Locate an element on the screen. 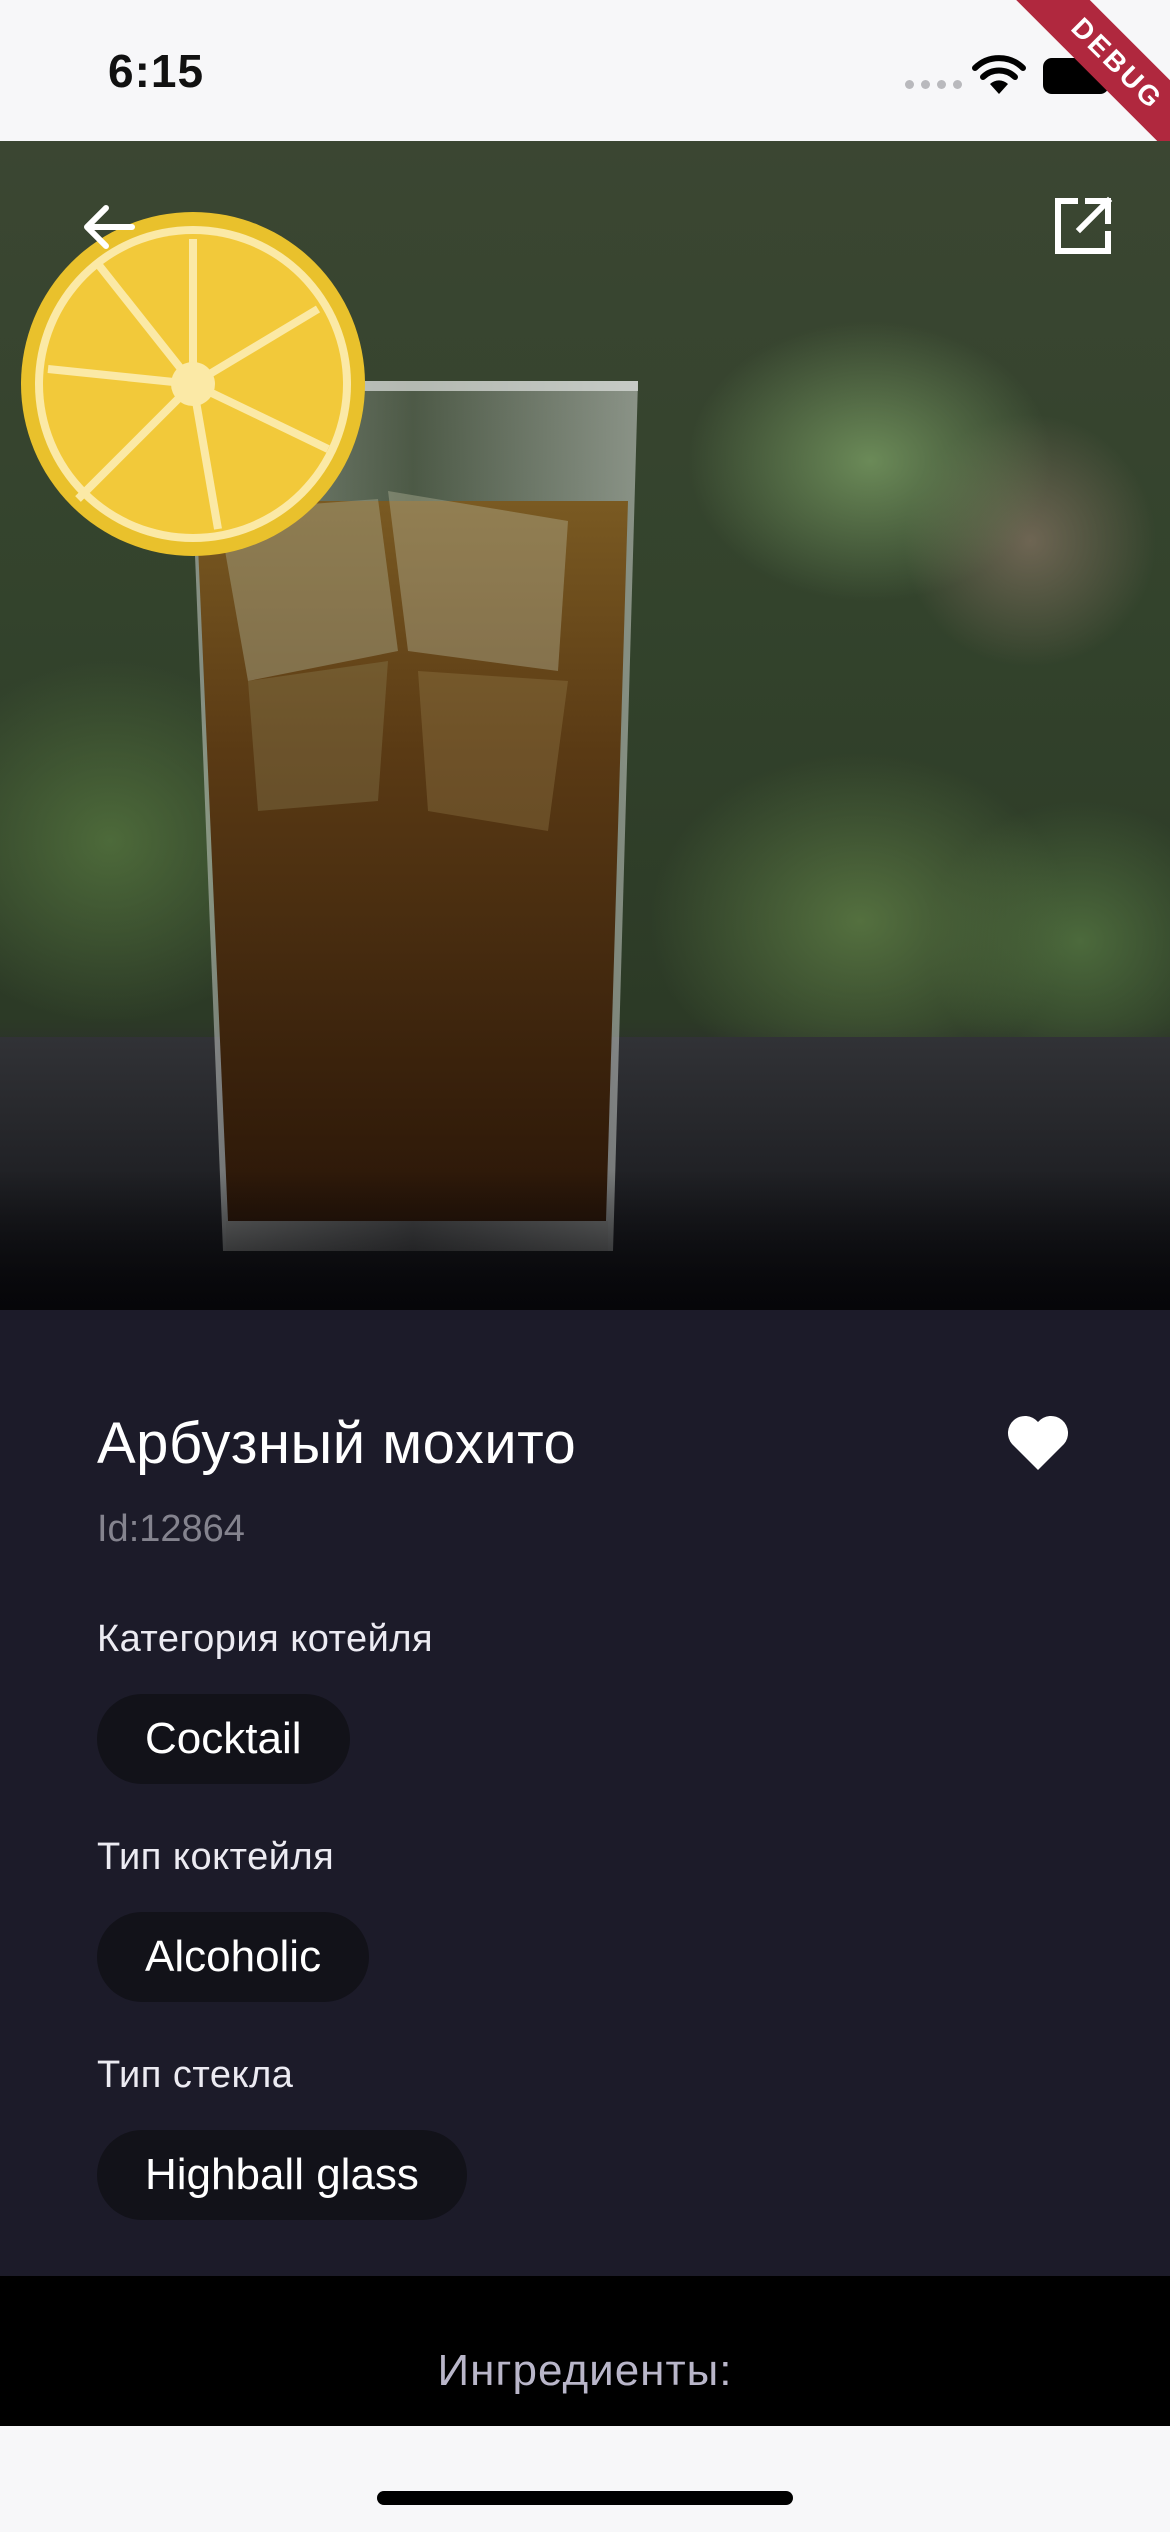  home-indicator-area is located at coordinates (585, 2479).